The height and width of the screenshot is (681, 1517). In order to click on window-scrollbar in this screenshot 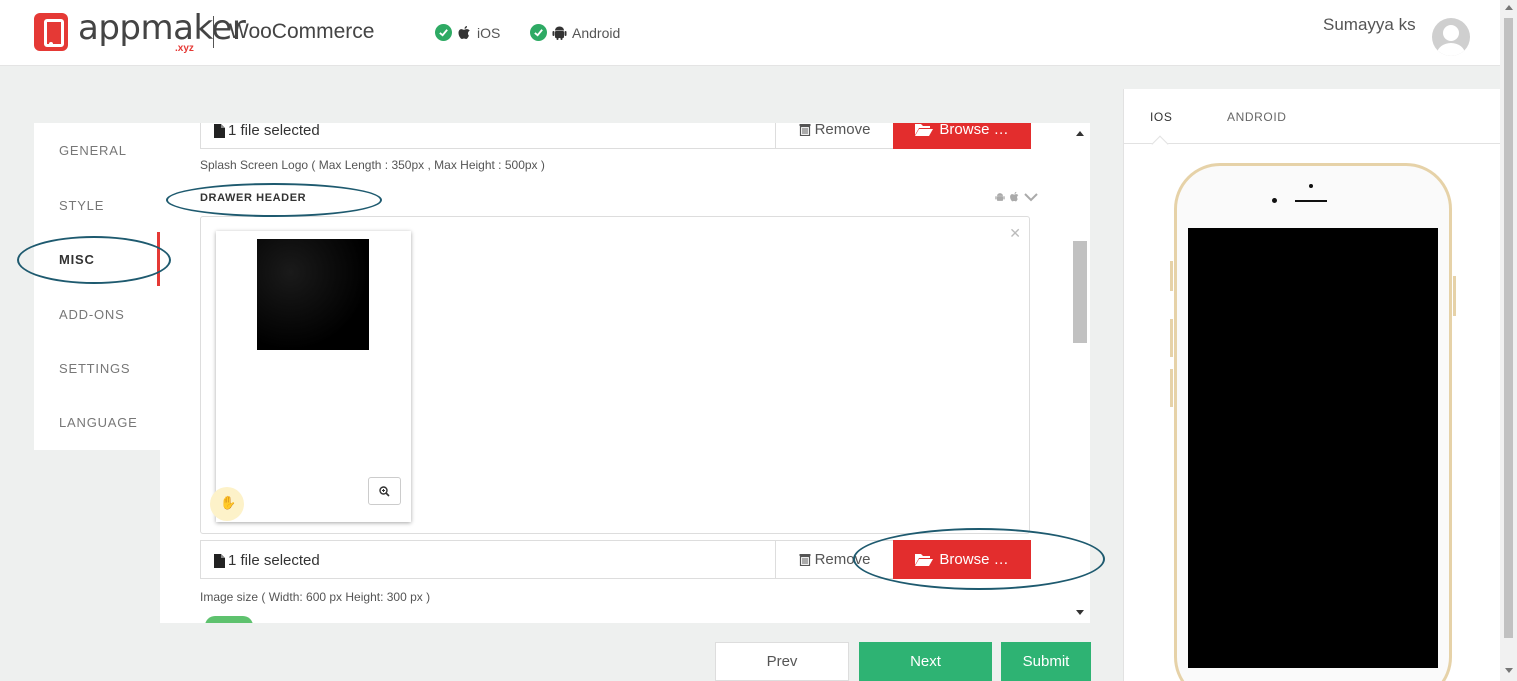, I will do `click(1508, 340)`.